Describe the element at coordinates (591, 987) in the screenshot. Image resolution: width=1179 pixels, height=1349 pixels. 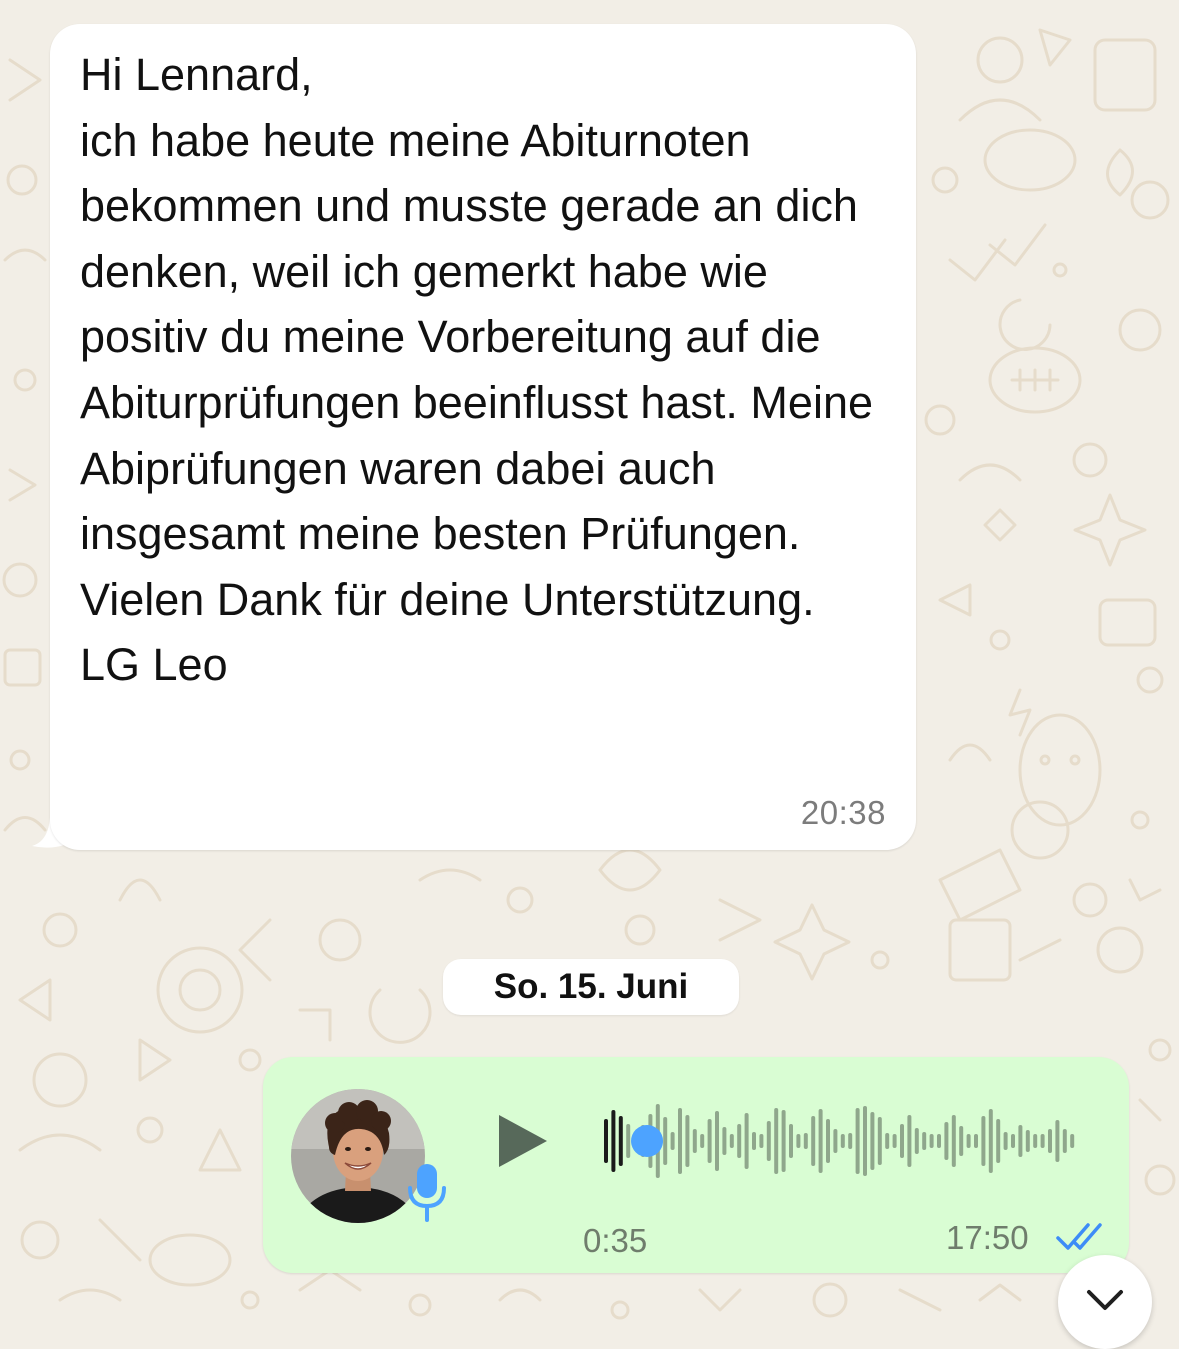
I see `date-separator: So. 15. Juni` at that location.